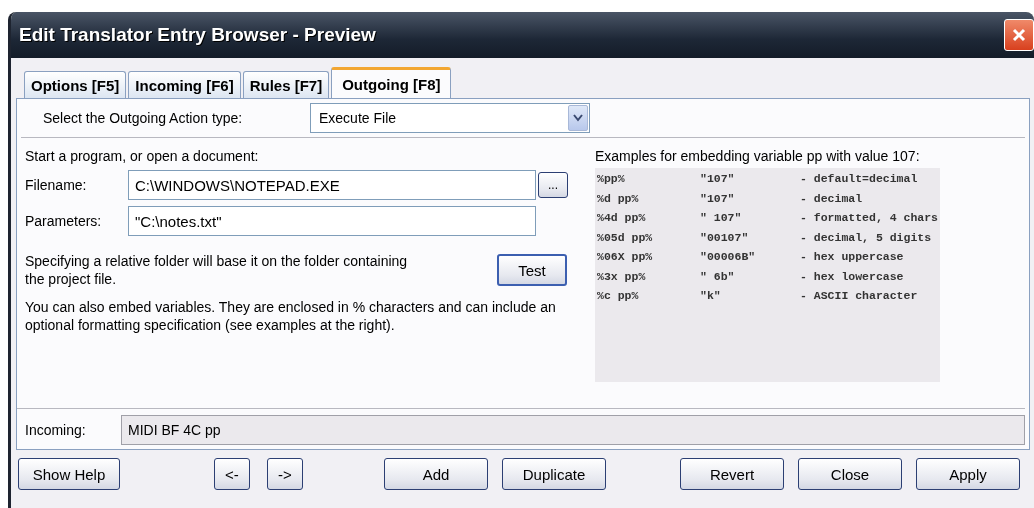  What do you see at coordinates (450, 118) in the screenshot?
I see `action-type-dropdown: Execute File` at bounding box center [450, 118].